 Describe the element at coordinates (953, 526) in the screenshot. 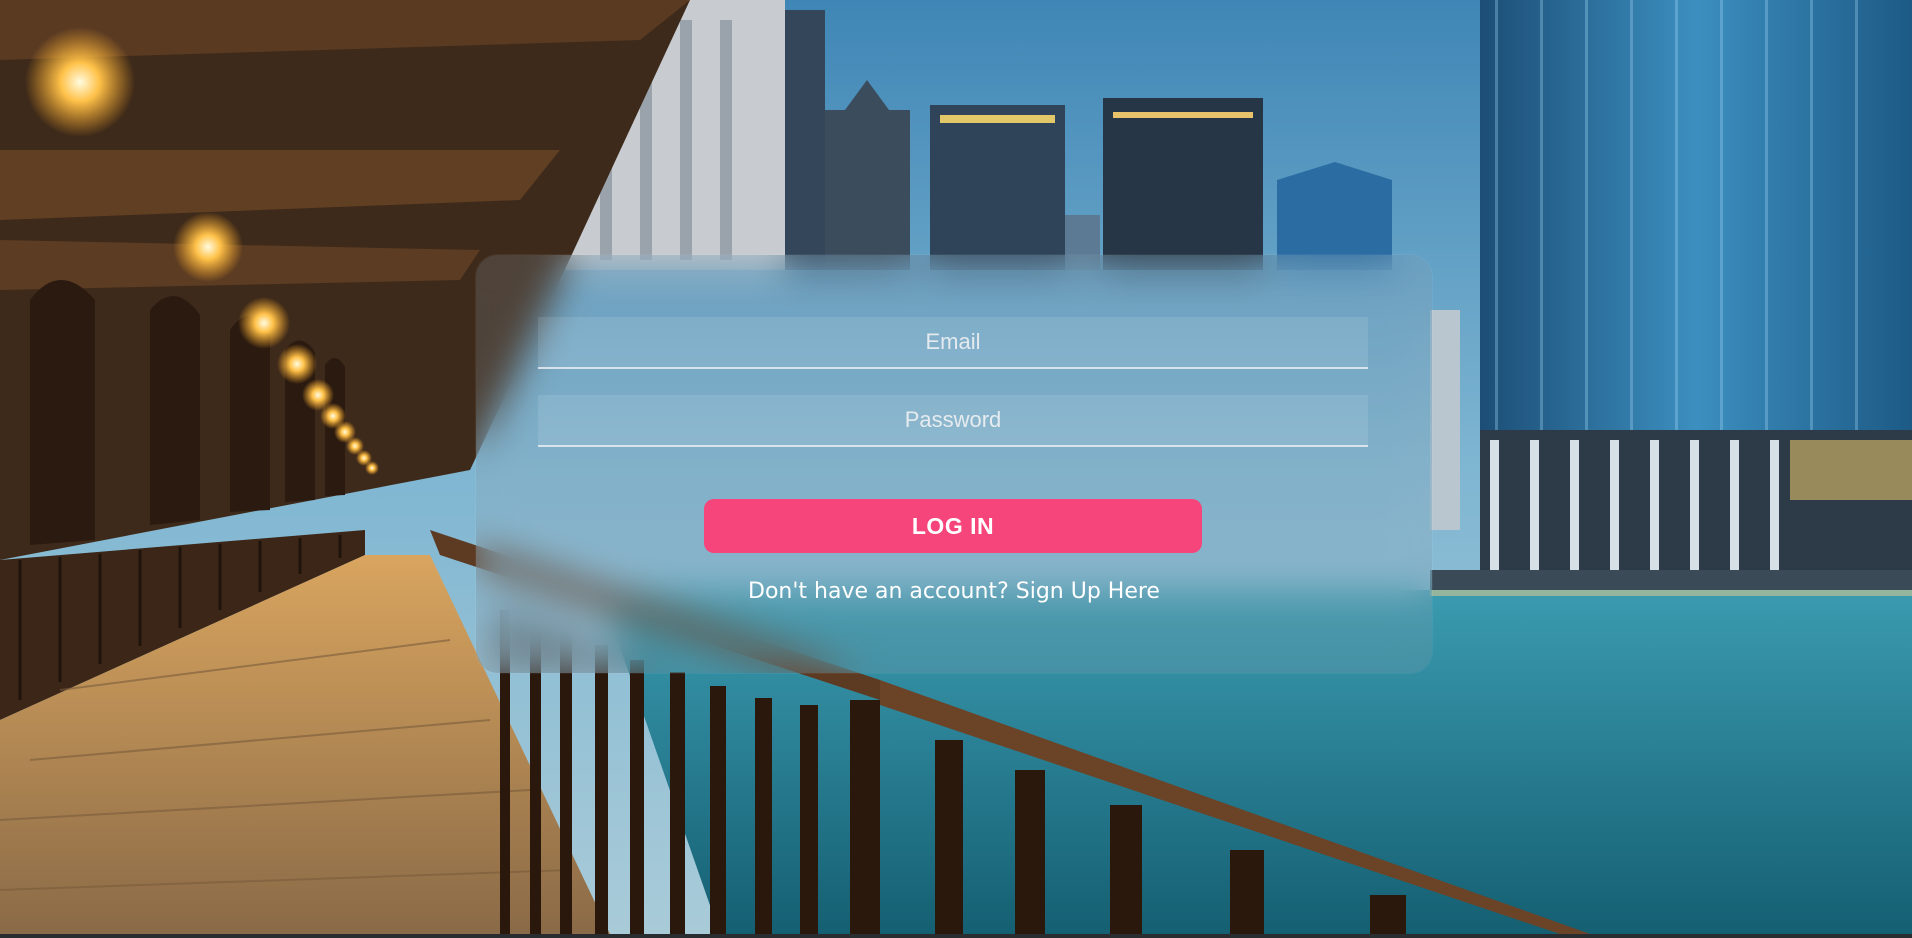

I see `login-button: LOG IN` at that location.